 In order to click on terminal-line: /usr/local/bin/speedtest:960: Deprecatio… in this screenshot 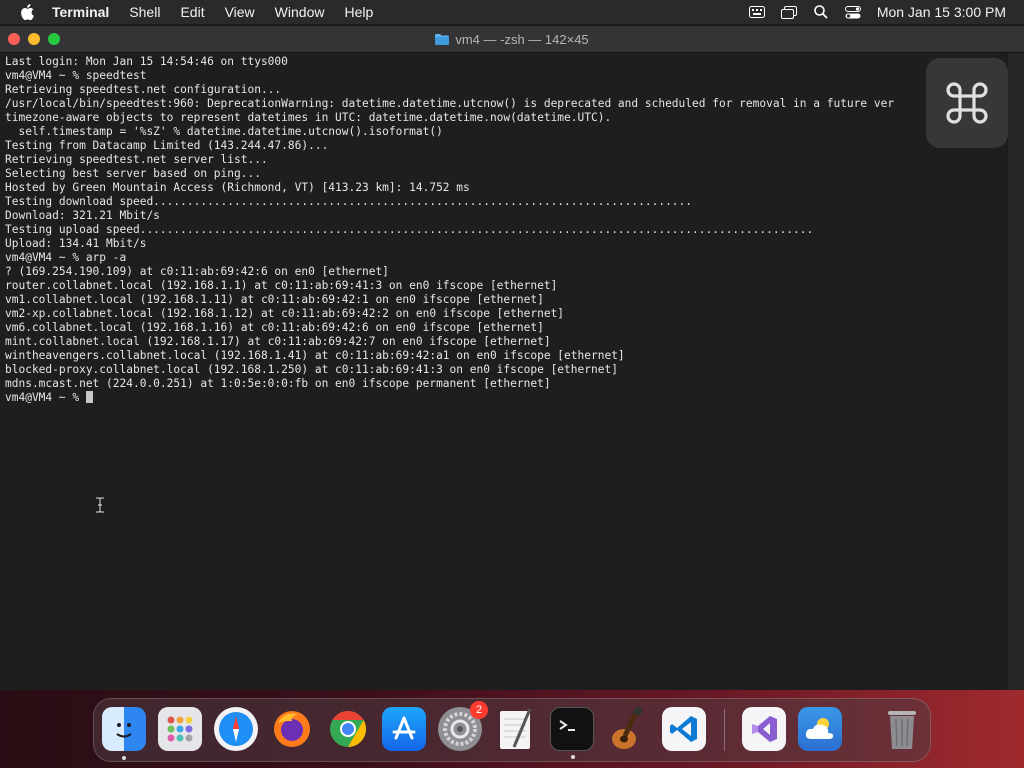, I will do `click(450, 103)`.